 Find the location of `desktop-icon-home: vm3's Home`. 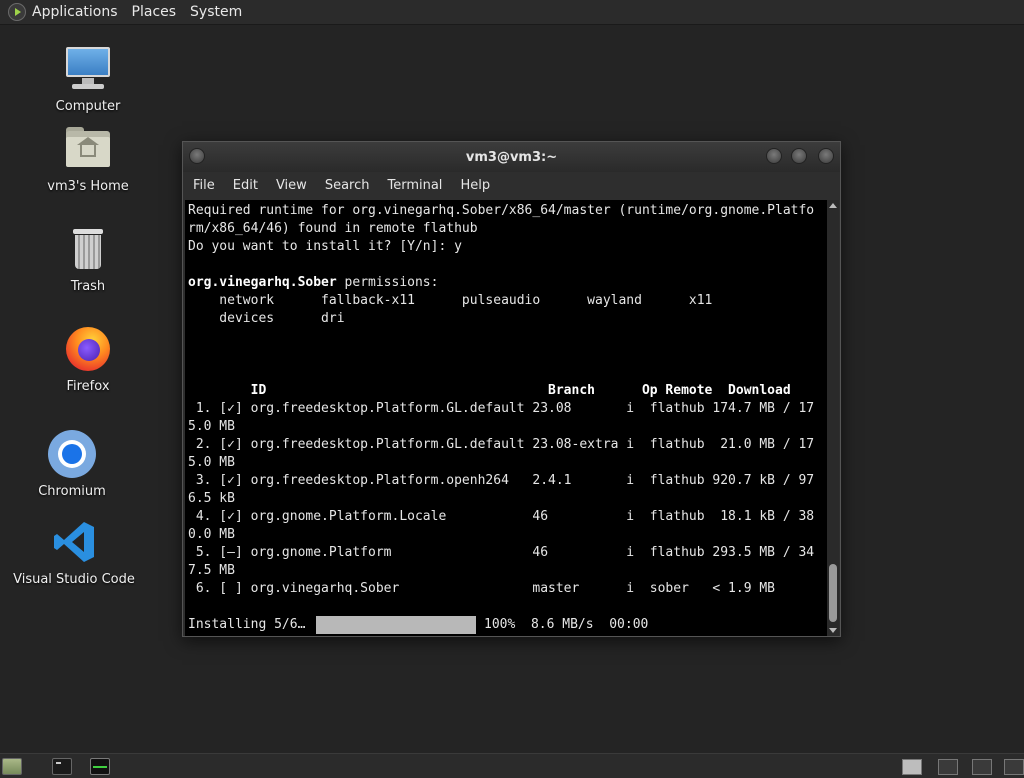

desktop-icon-home: vm3's Home is located at coordinates (88, 159).